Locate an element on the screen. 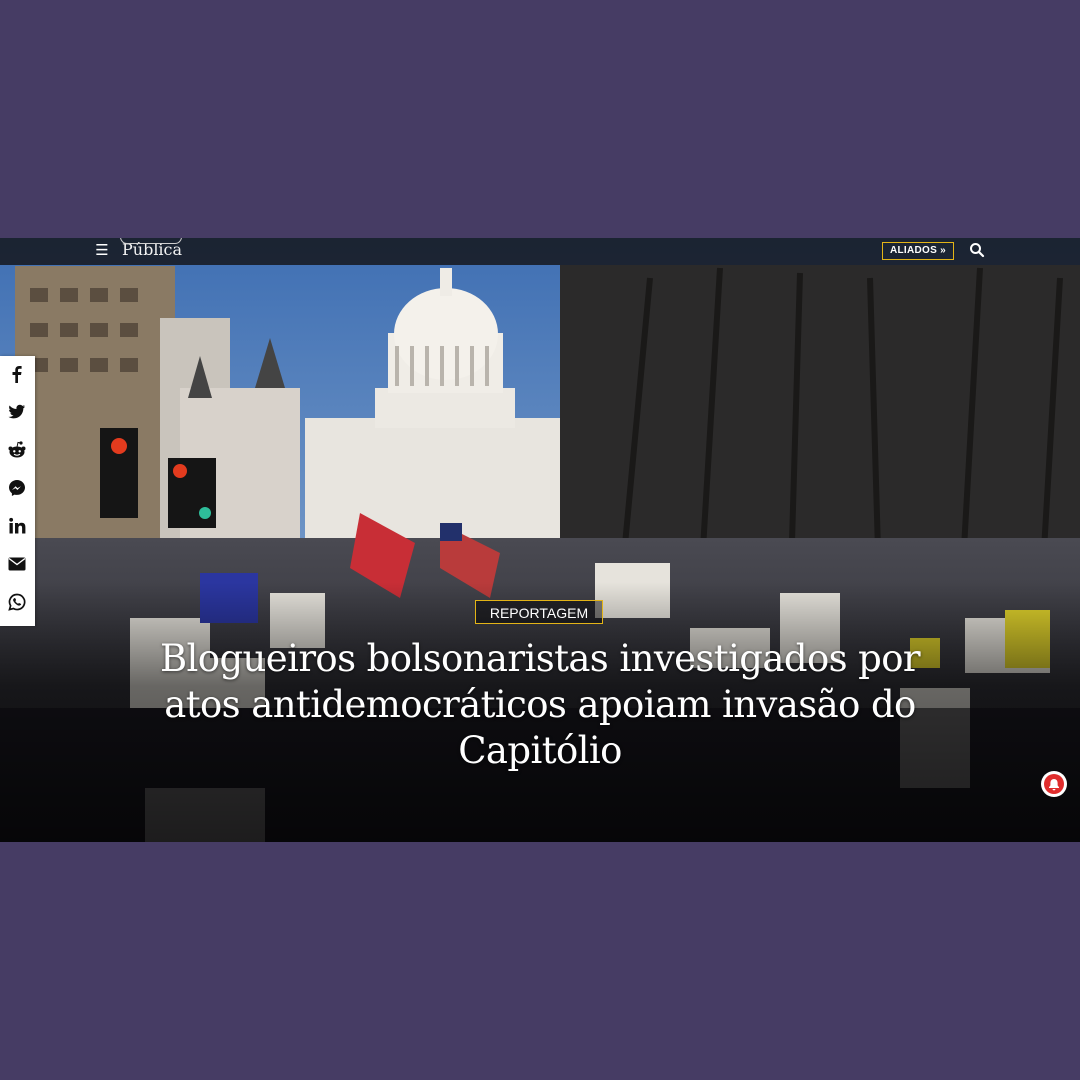  linkedin-icon is located at coordinates (17, 525).